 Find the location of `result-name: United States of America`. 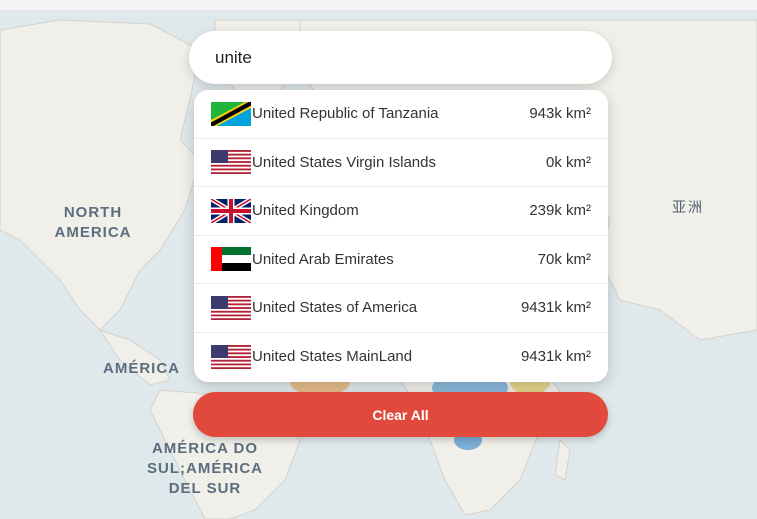

result-name: United States of America is located at coordinates (335, 308).